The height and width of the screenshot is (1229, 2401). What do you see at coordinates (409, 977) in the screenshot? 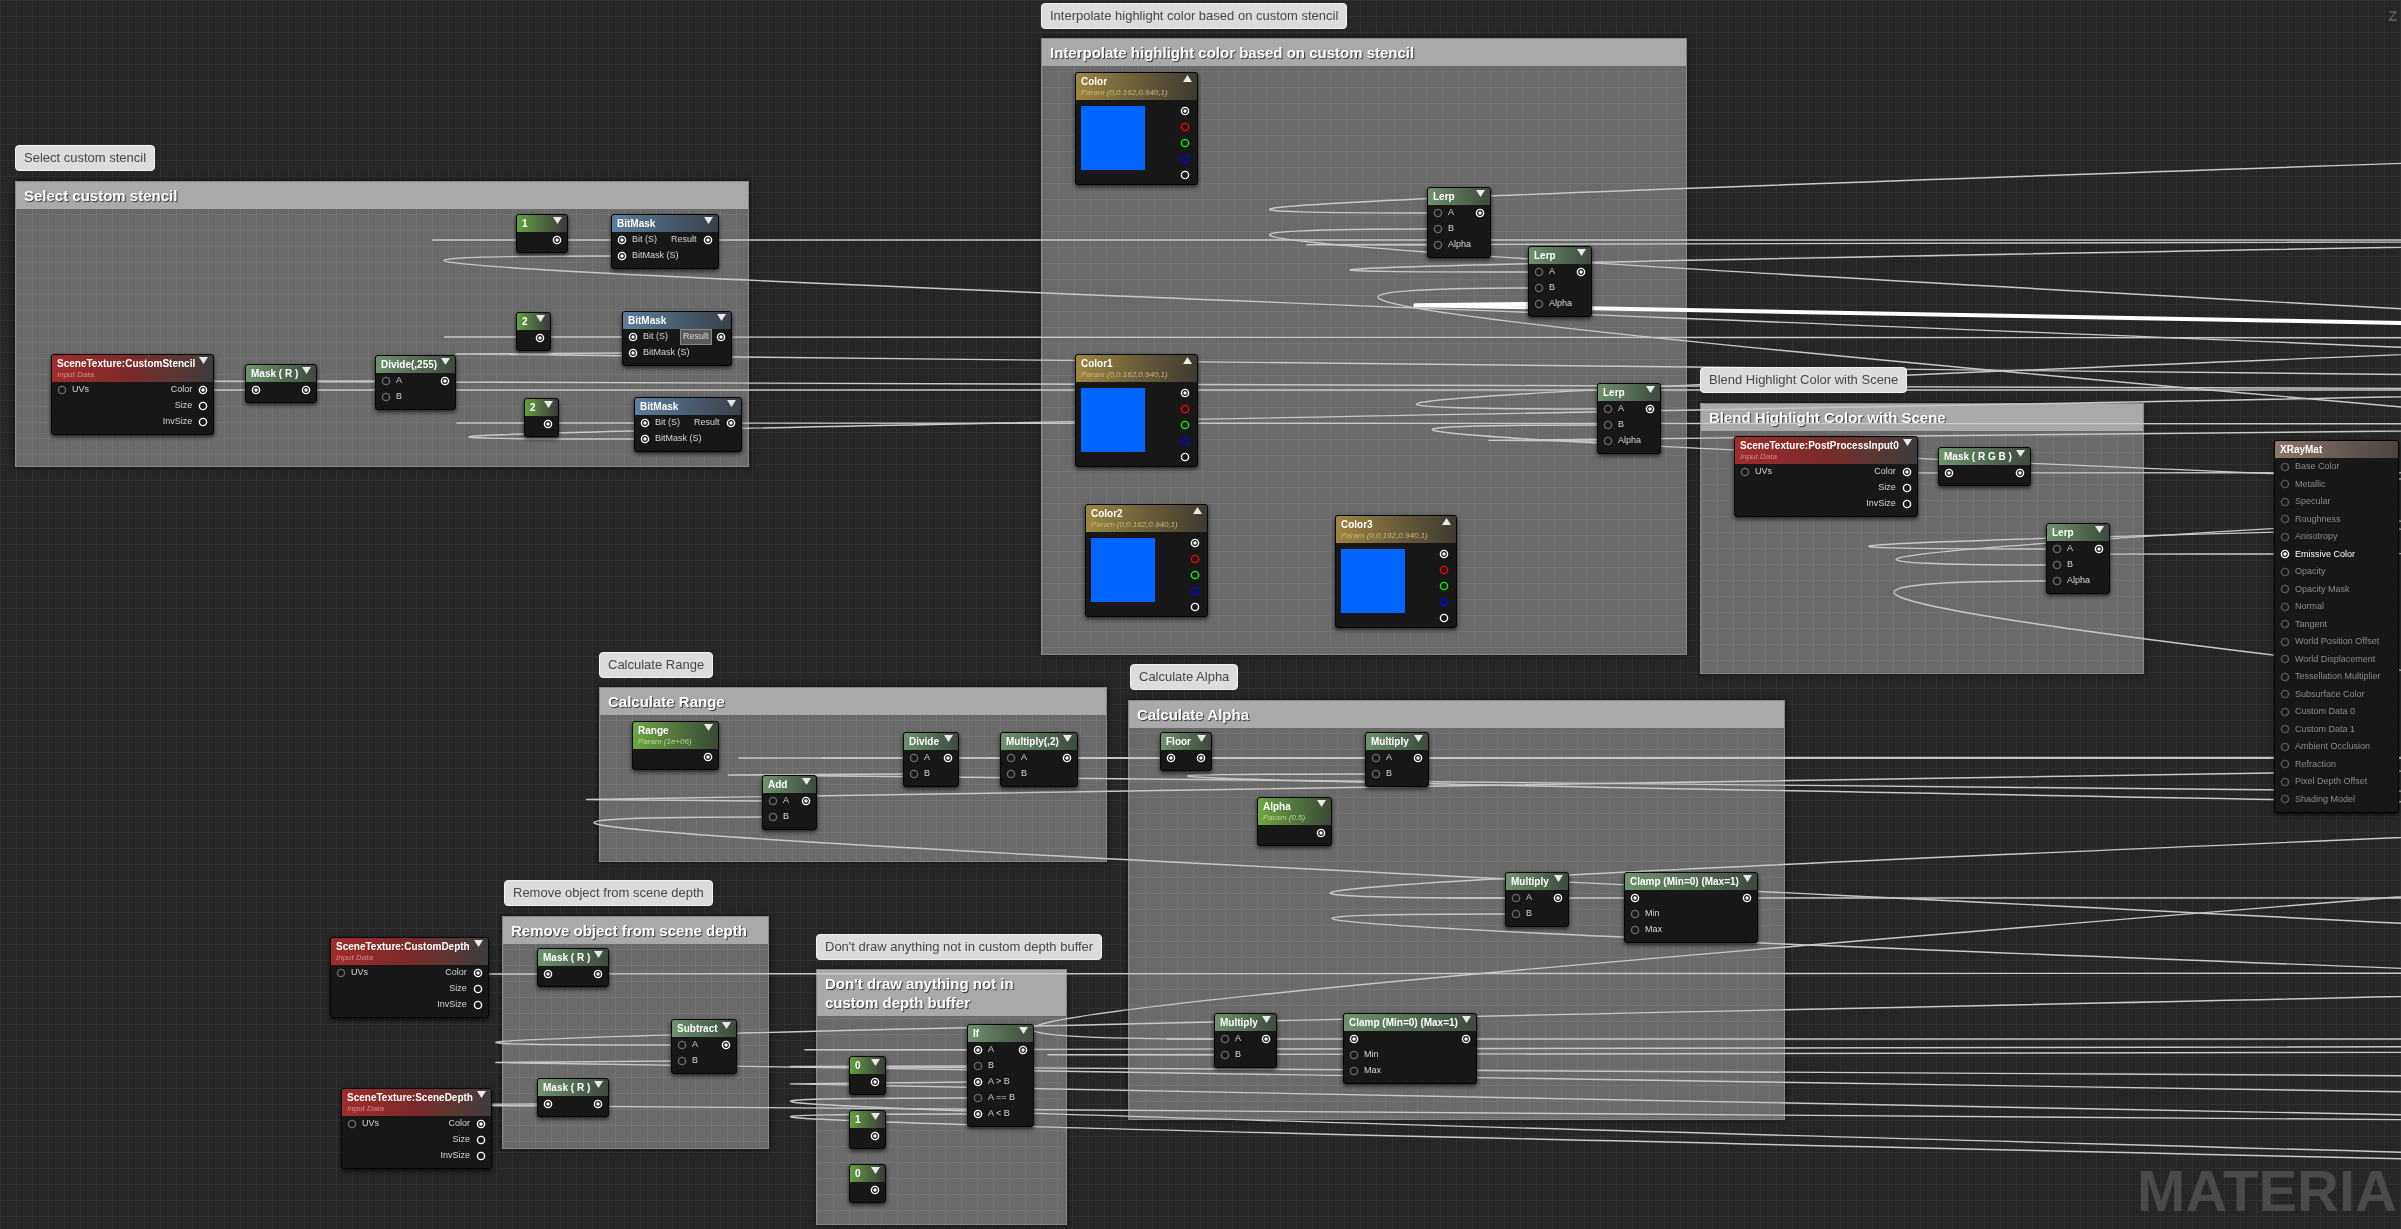
I see `material-node: SceneTexture:CustomDepth Input Data UVs Color Size InvSize` at bounding box center [409, 977].